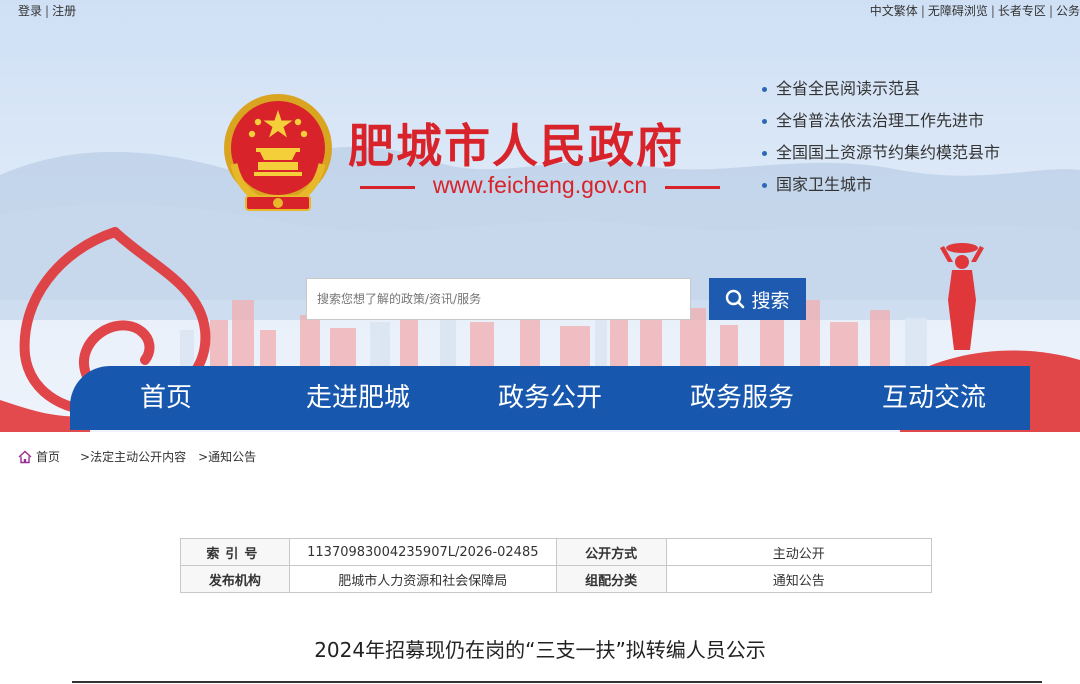 The width and height of the screenshot is (1080, 684). What do you see at coordinates (133, 456) in the screenshot?
I see `breadcrumb-legal-disclosure: >法定主动公开内容` at bounding box center [133, 456].